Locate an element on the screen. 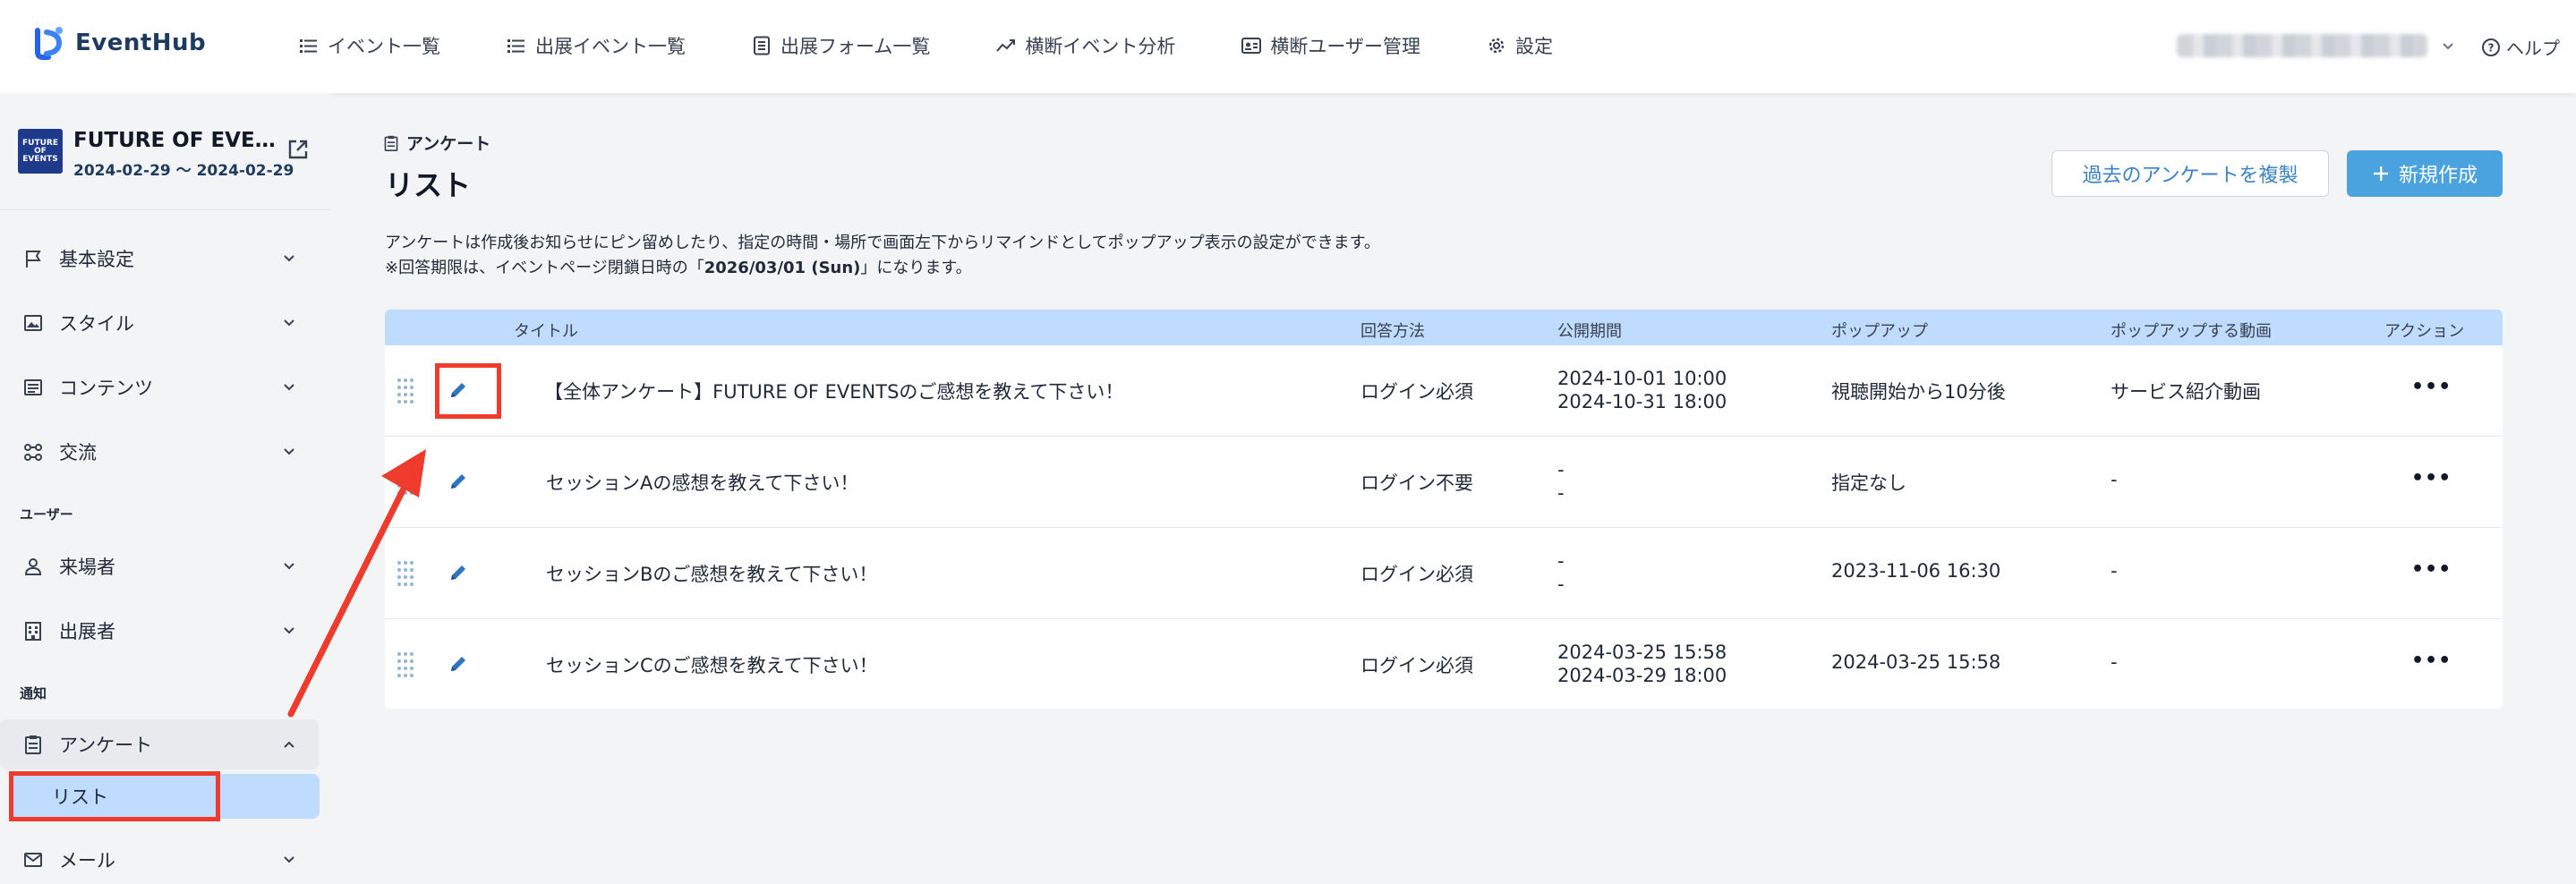 The image size is (2576, 884). sidebar-item-contents: コンテンツ is located at coordinates (159, 387).